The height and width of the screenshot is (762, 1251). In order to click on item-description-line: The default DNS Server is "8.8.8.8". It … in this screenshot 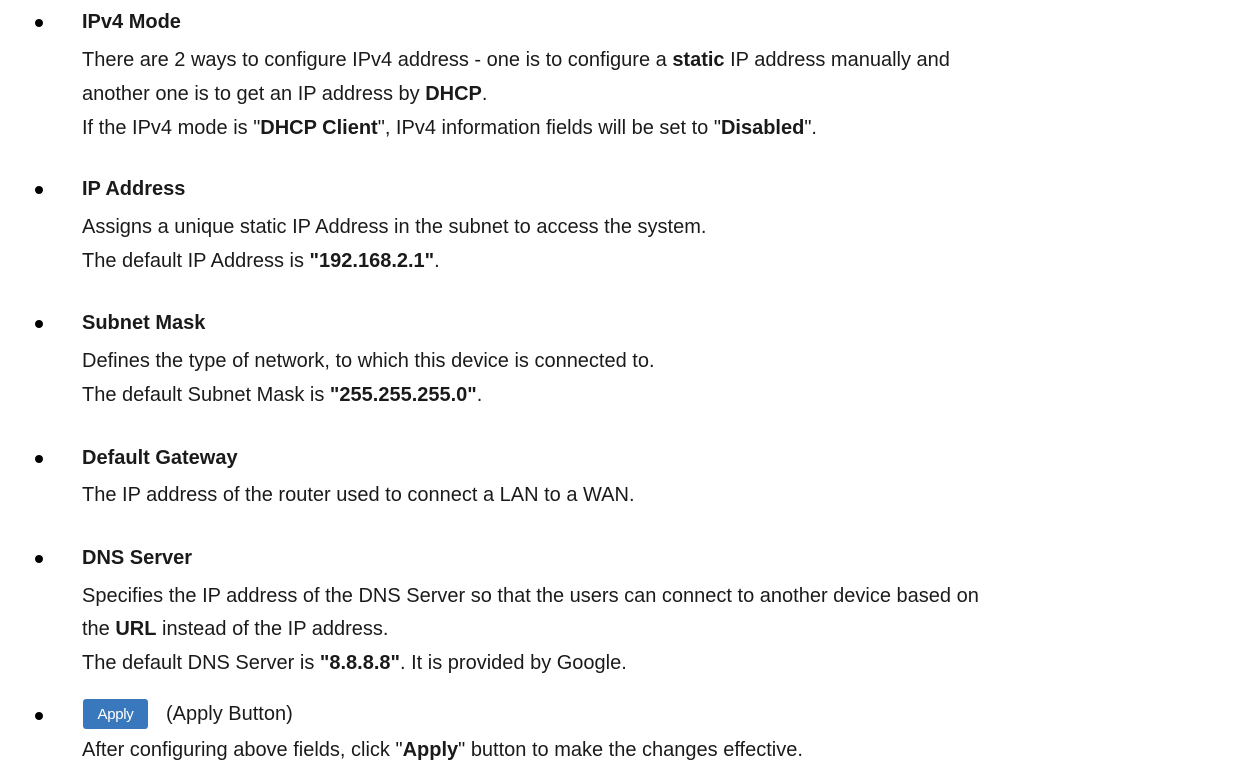, I will do `click(354, 663)`.